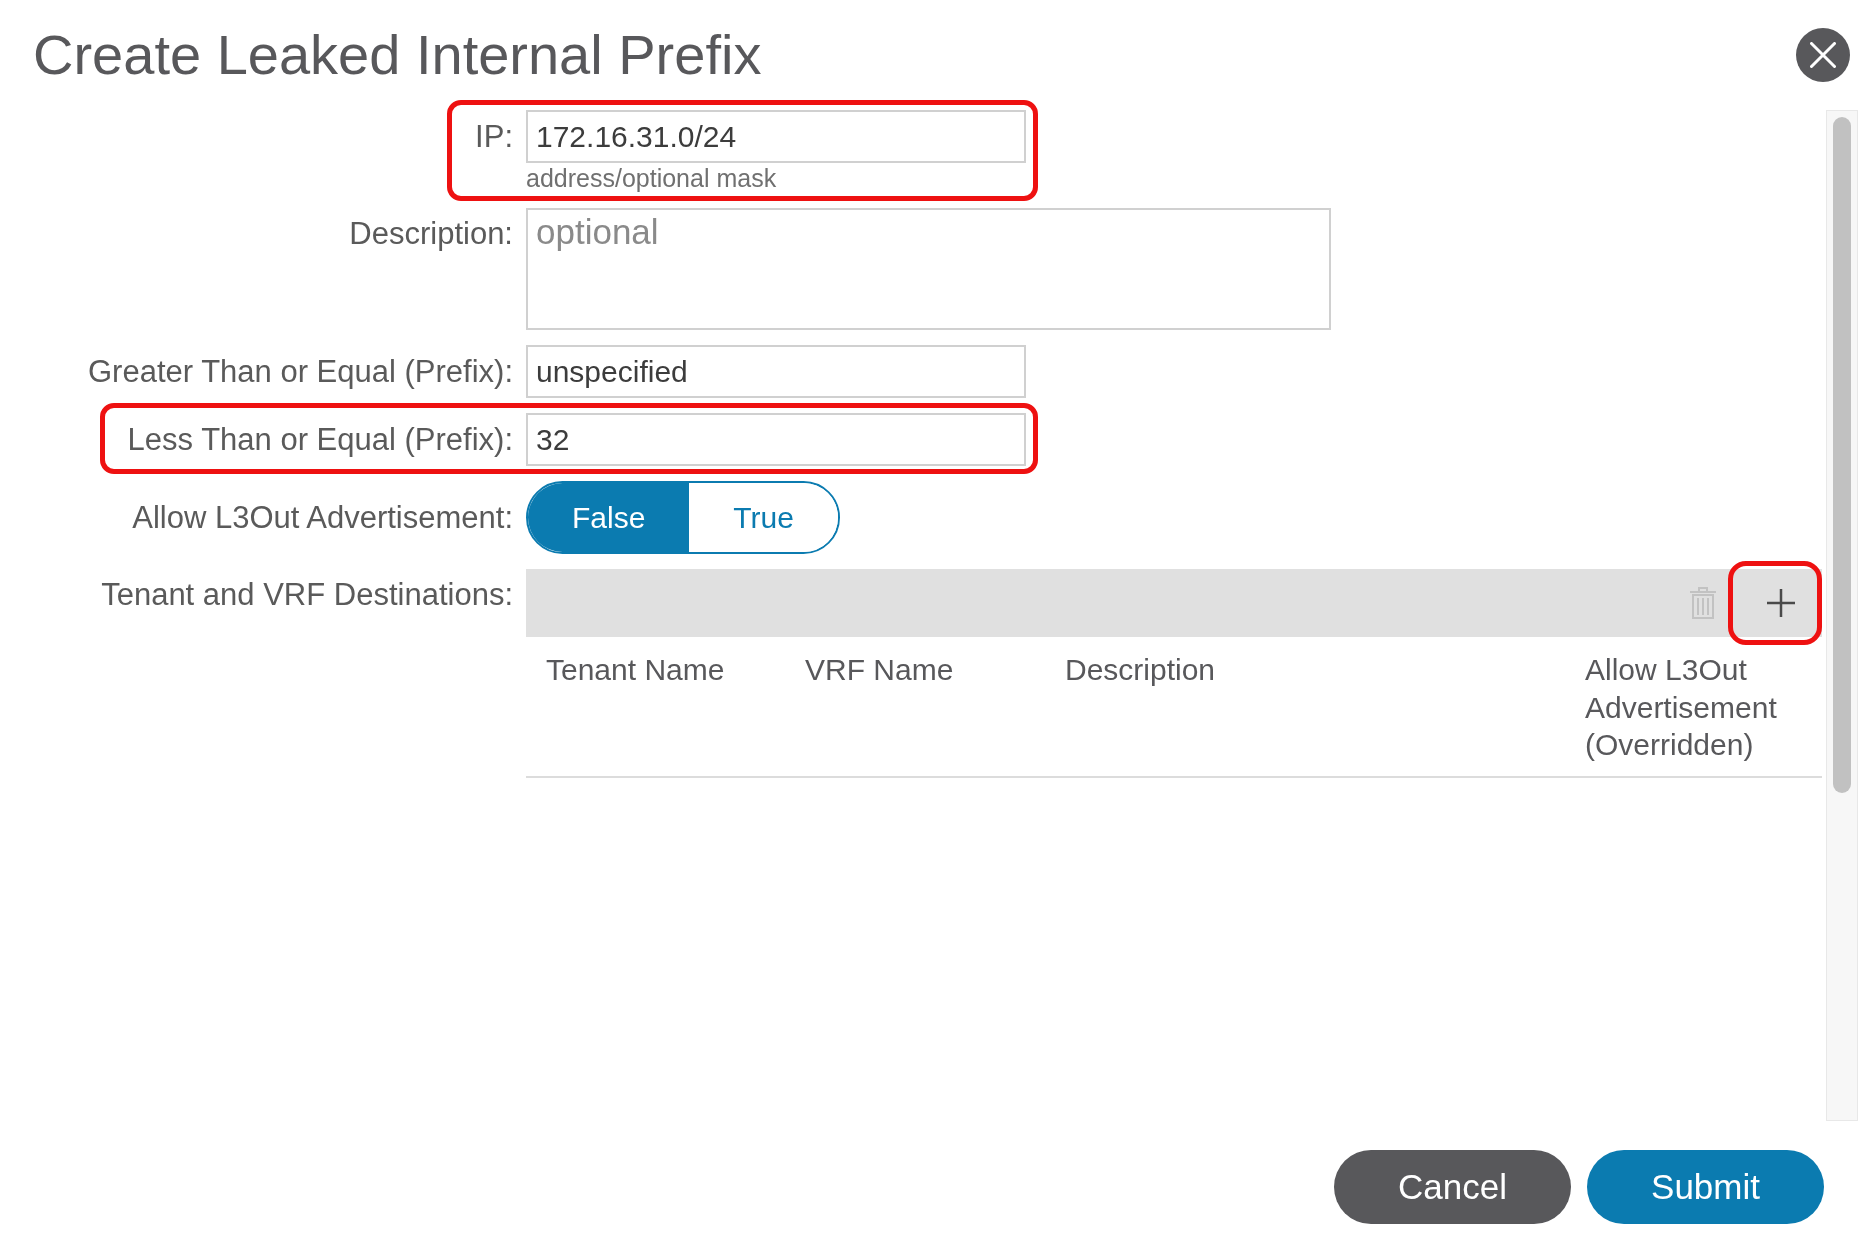  What do you see at coordinates (776, 371) in the screenshot?
I see `text-input: unspecified` at bounding box center [776, 371].